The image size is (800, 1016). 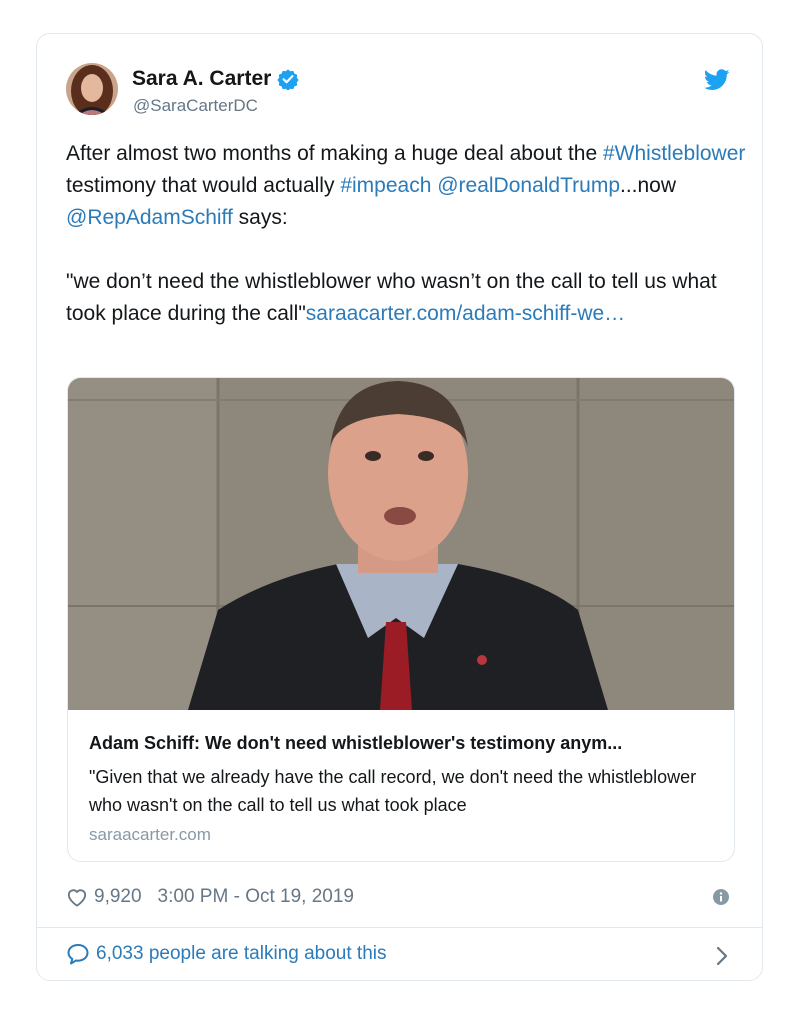 I want to click on conversation-label: 6,033 people are talking about this, so click(x=241, y=954).